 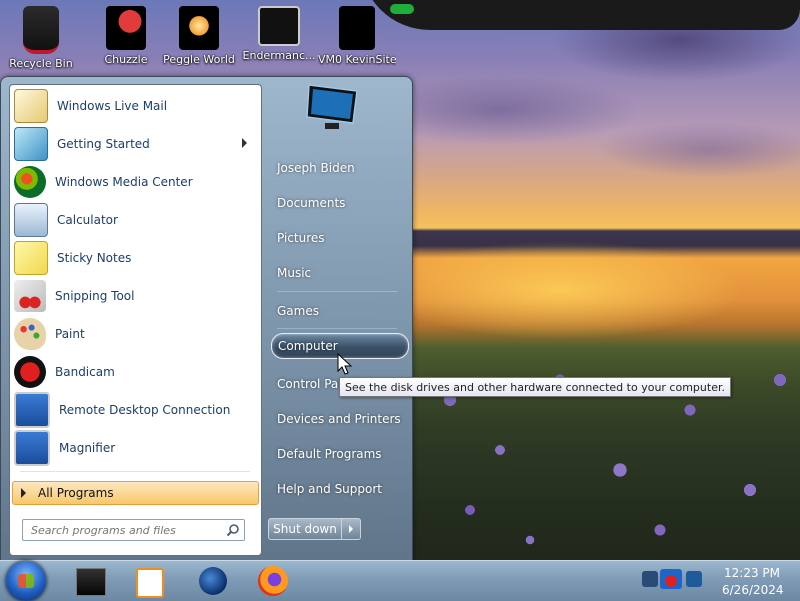 I want to click on volume-icon, so click(x=694, y=579).